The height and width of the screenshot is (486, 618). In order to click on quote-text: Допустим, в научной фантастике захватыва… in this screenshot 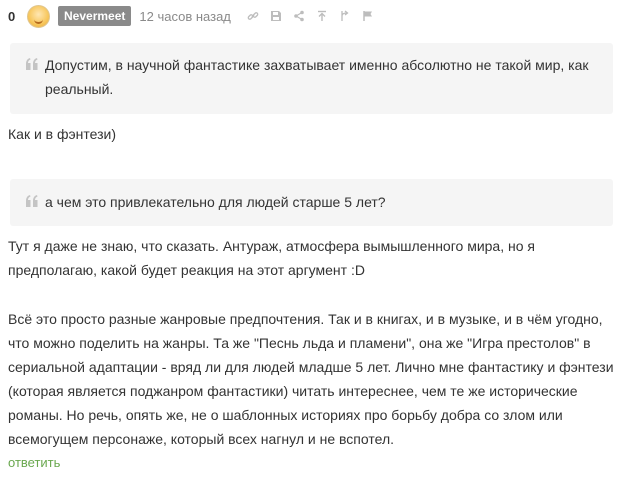, I will do `click(317, 77)`.